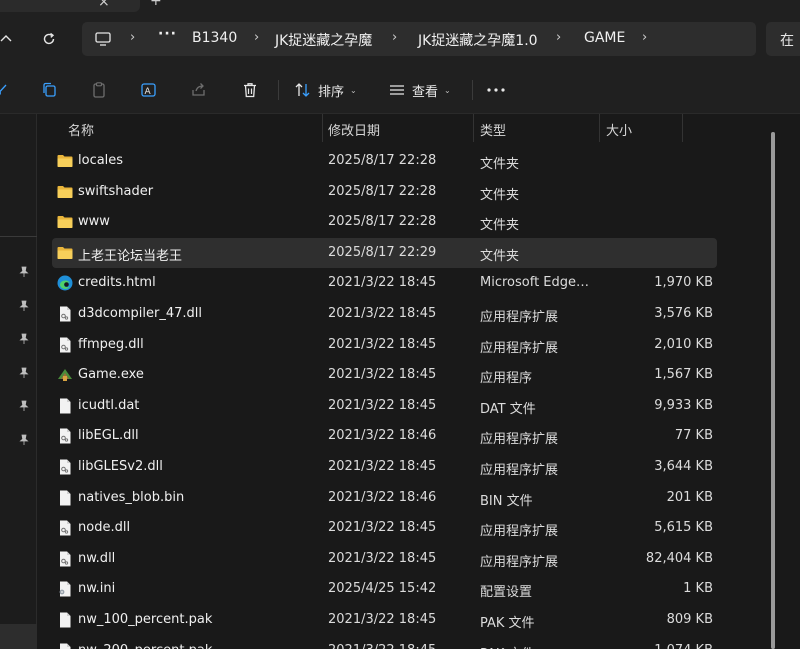 Image resolution: width=800 pixels, height=649 pixels. What do you see at coordinates (6, 38) in the screenshot?
I see `up-arrow-icon` at bounding box center [6, 38].